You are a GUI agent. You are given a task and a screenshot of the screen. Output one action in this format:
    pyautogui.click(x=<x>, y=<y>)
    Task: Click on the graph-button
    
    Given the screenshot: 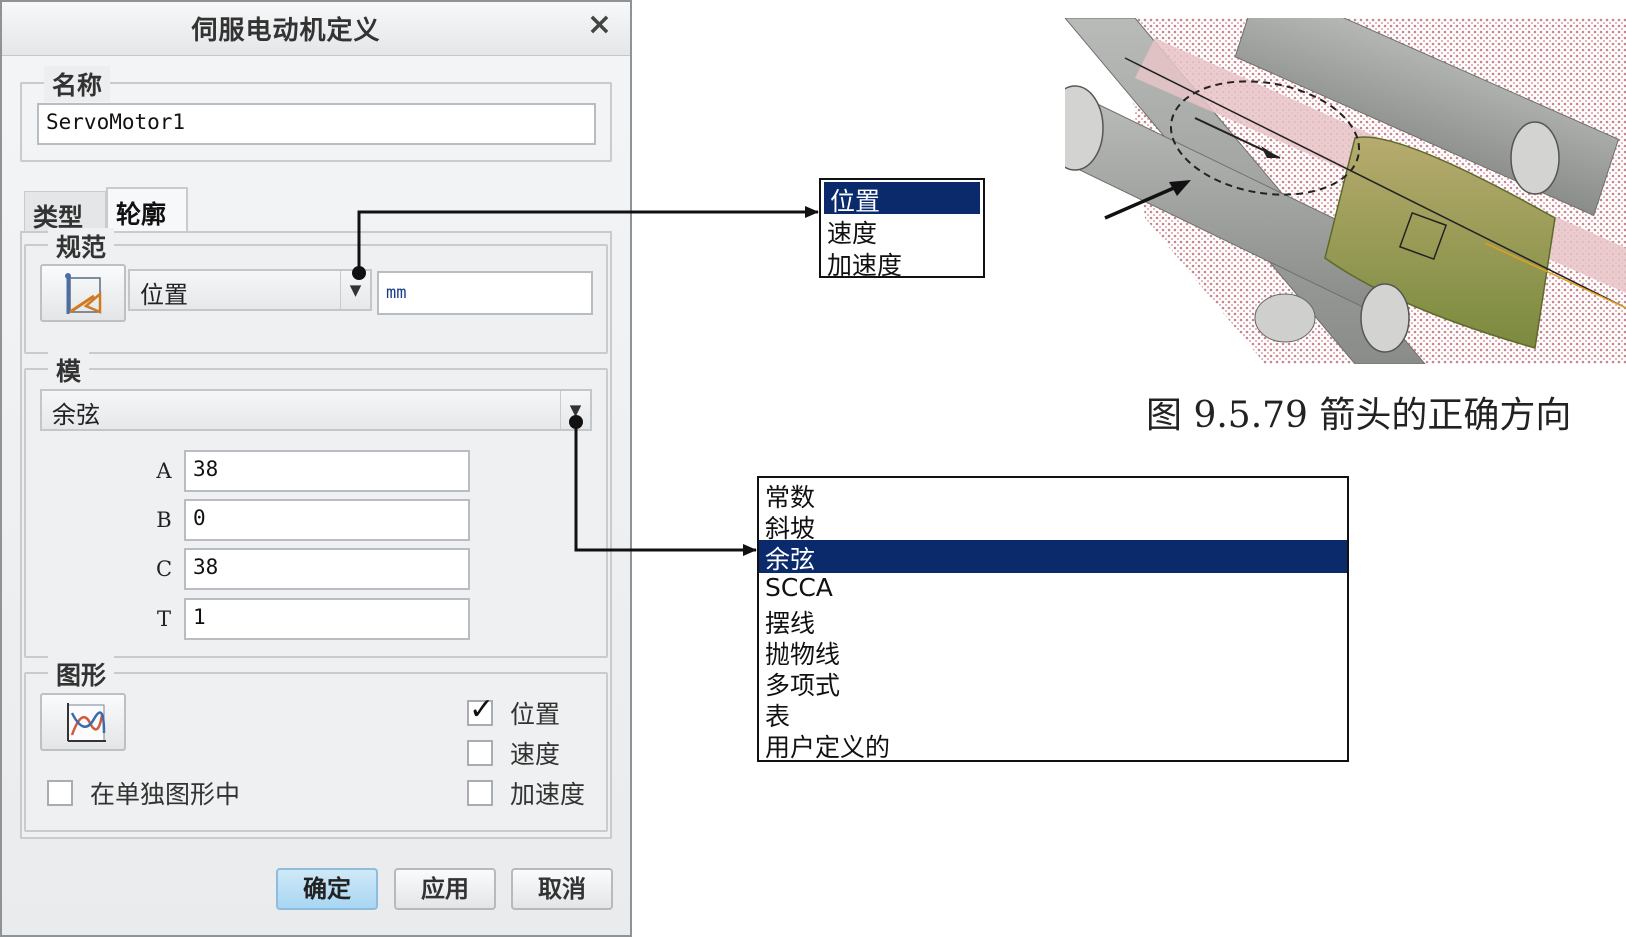 What is the action you would take?
    pyautogui.click(x=83, y=722)
    